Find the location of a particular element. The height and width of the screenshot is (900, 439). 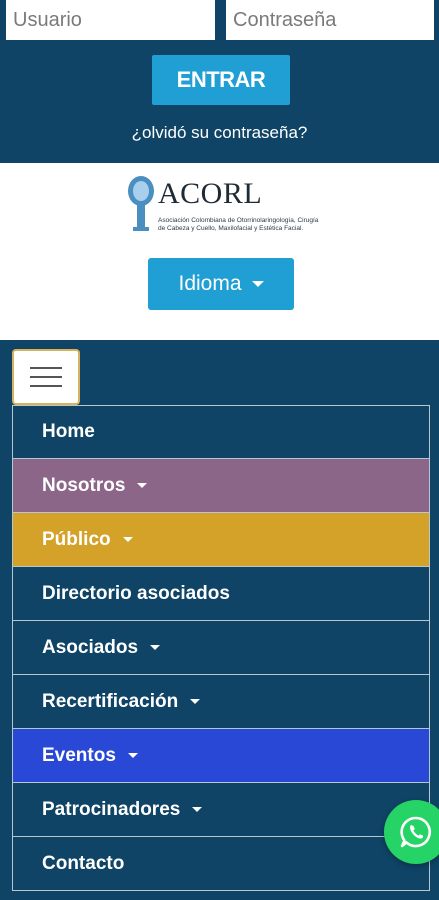

nav-item-contacto: Contacto is located at coordinates (221, 864).